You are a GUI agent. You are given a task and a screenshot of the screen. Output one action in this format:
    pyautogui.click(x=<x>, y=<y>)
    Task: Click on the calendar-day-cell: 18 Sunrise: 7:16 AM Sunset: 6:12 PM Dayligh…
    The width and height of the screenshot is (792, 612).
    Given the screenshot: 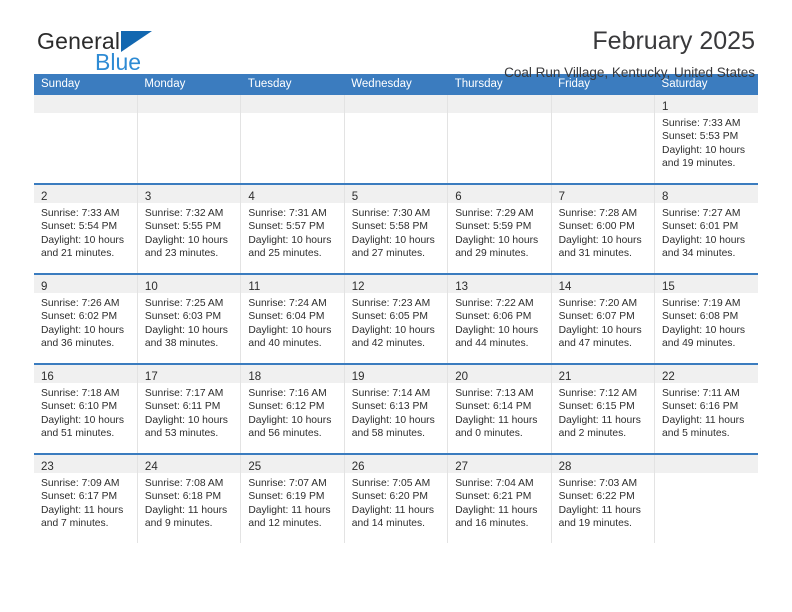 What is the action you would take?
    pyautogui.click(x=292, y=408)
    